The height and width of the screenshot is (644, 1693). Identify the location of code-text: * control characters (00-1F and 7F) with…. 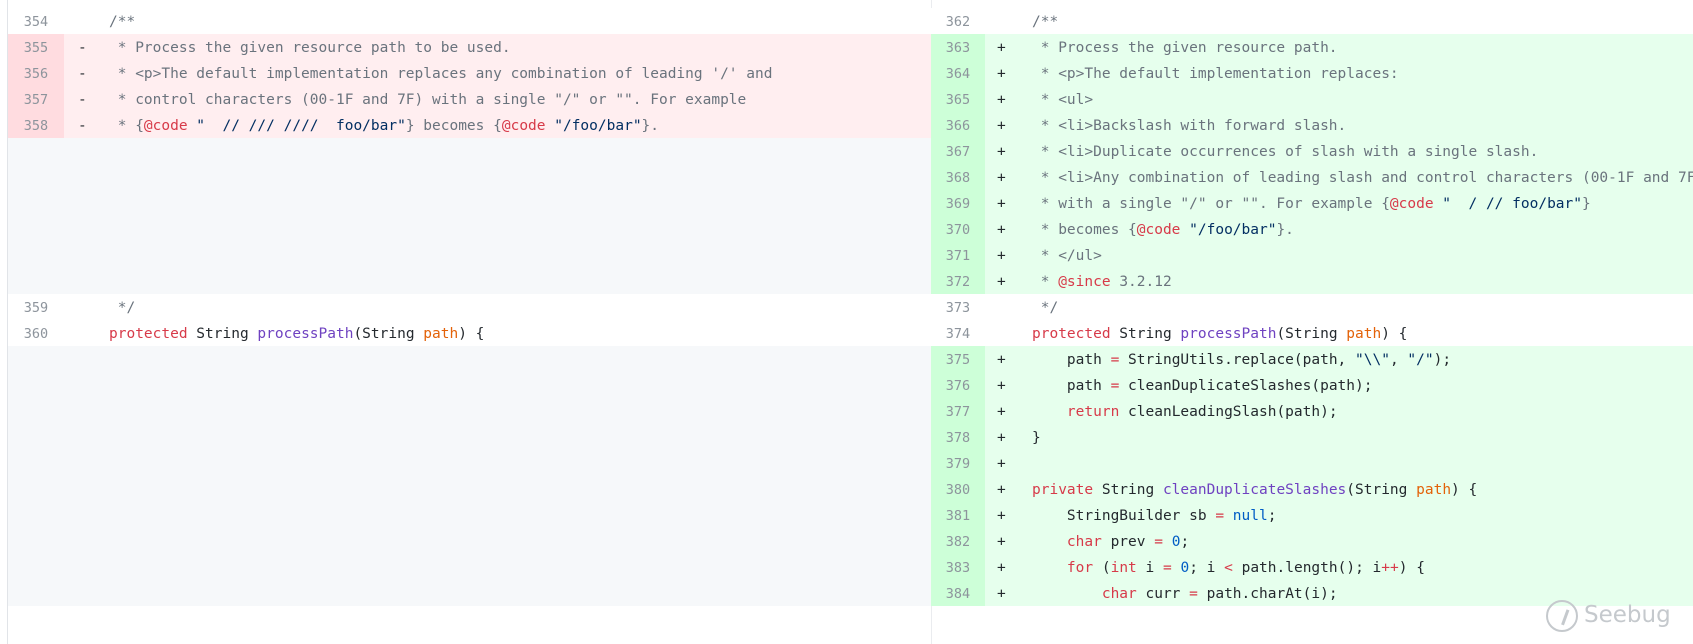
(428, 100).